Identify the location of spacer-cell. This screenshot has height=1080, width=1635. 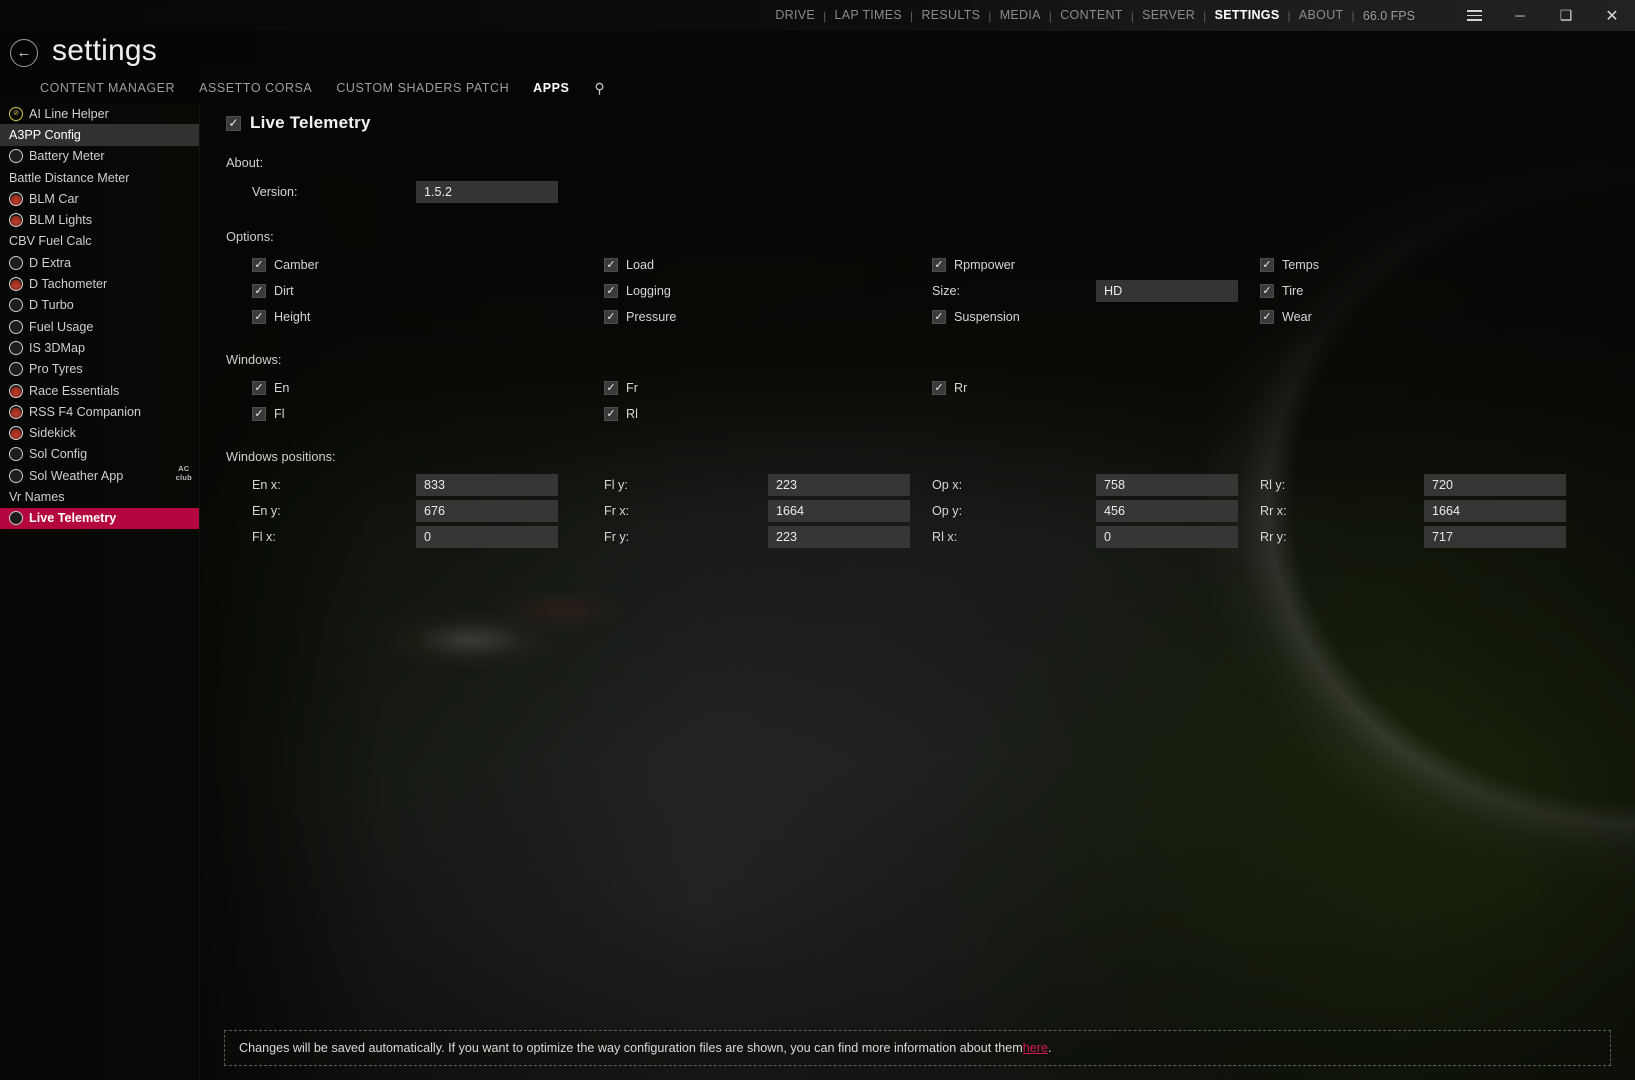
(1421, 388).